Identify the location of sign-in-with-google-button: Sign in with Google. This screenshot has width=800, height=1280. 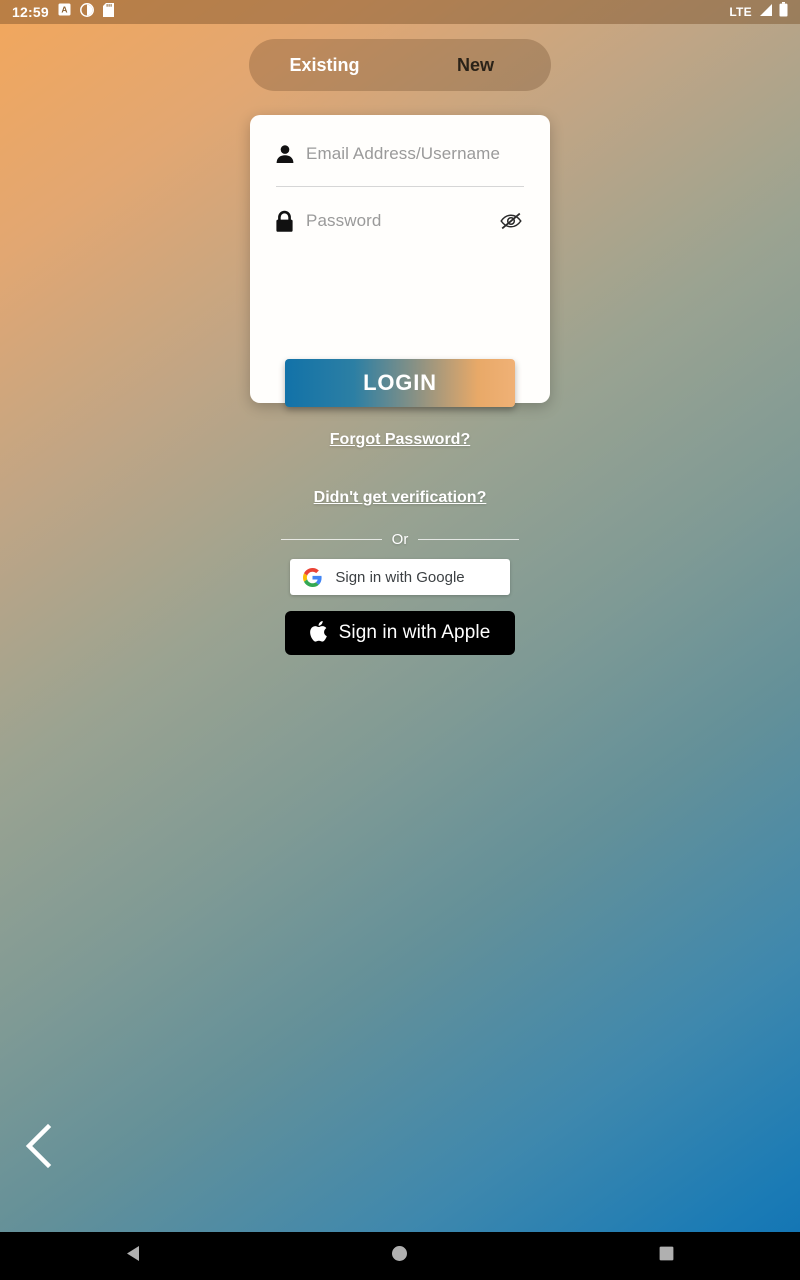
(400, 577).